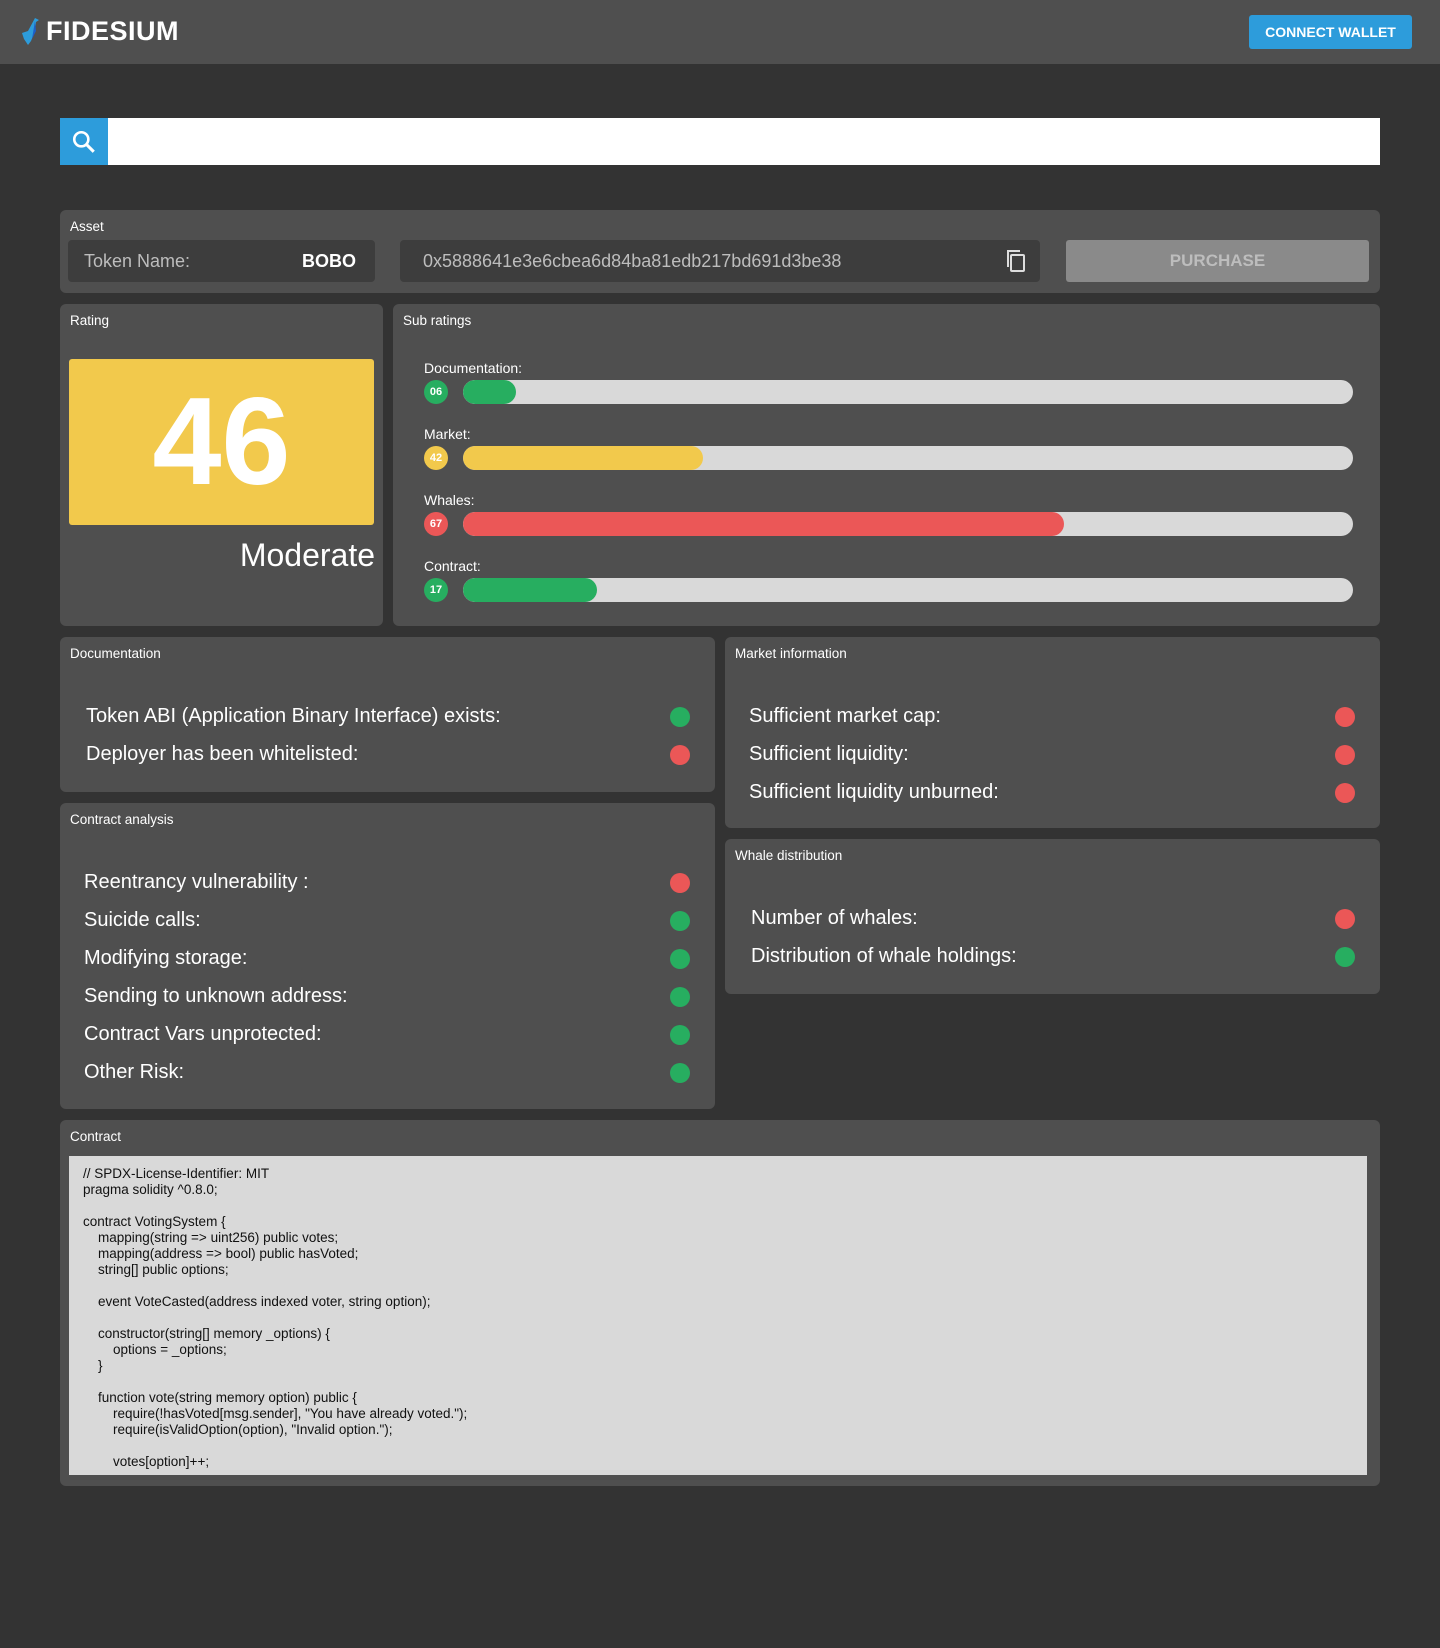  I want to click on sub-rating-badge: 67, so click(436, 524).